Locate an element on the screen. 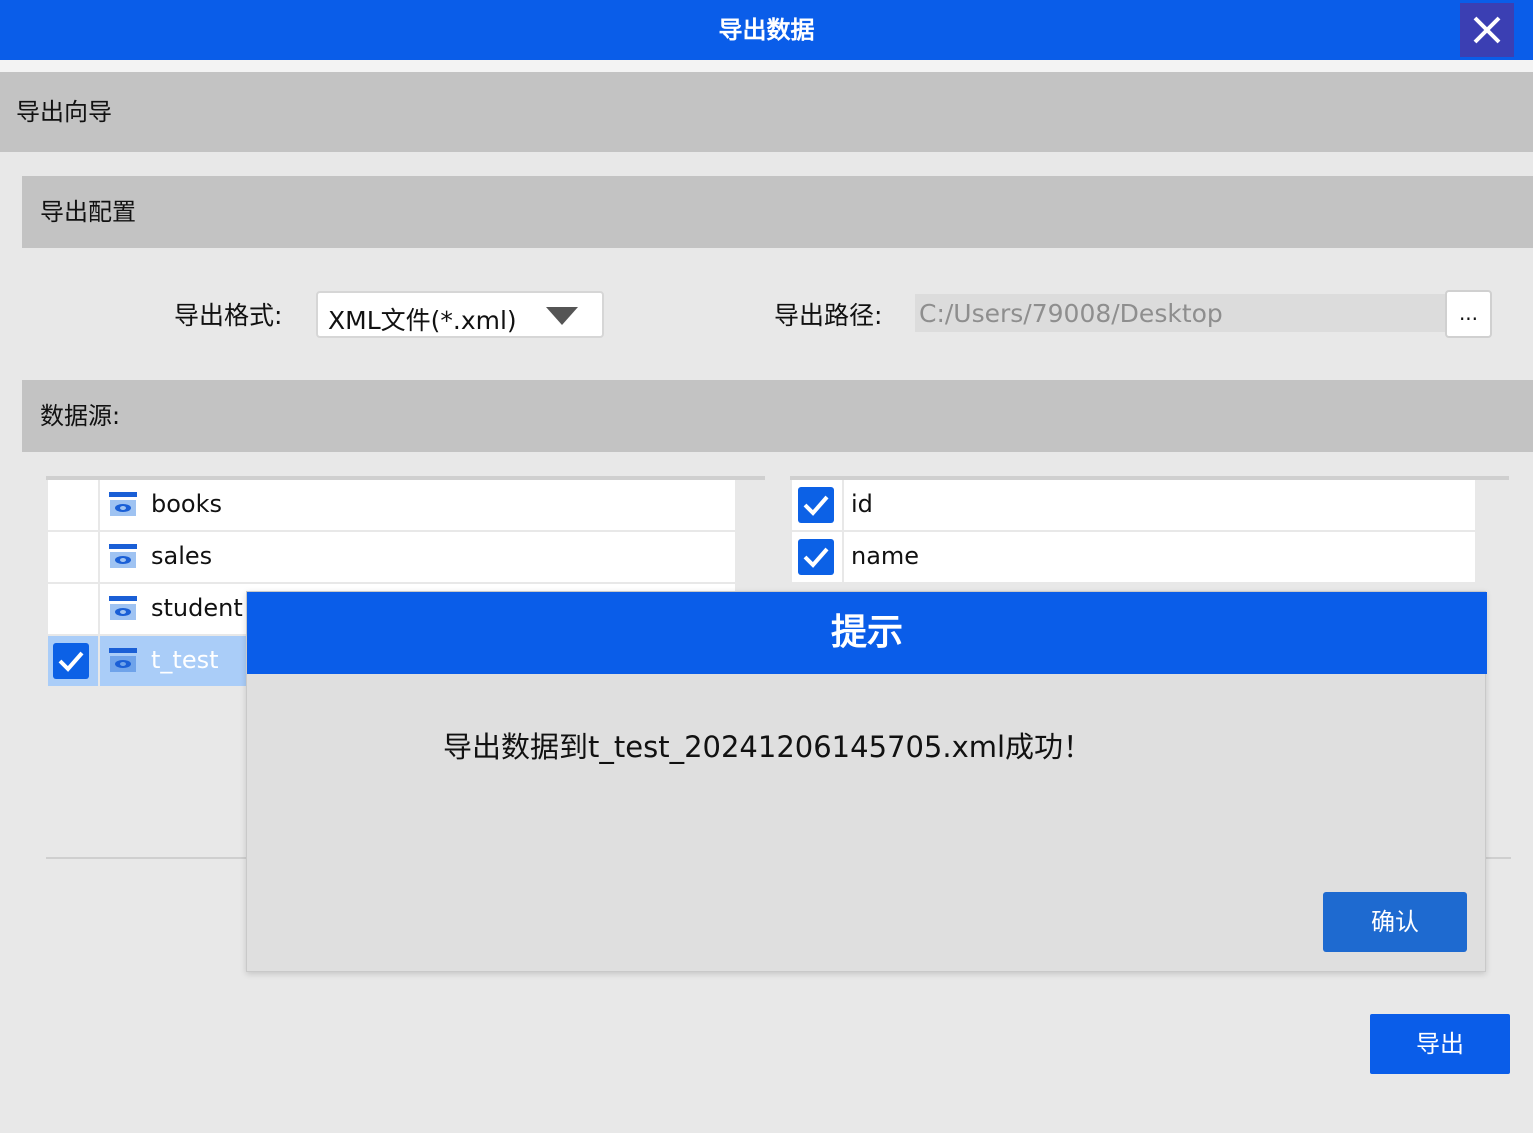  table-row-name-cell: books is located at coordinates (417, 505).